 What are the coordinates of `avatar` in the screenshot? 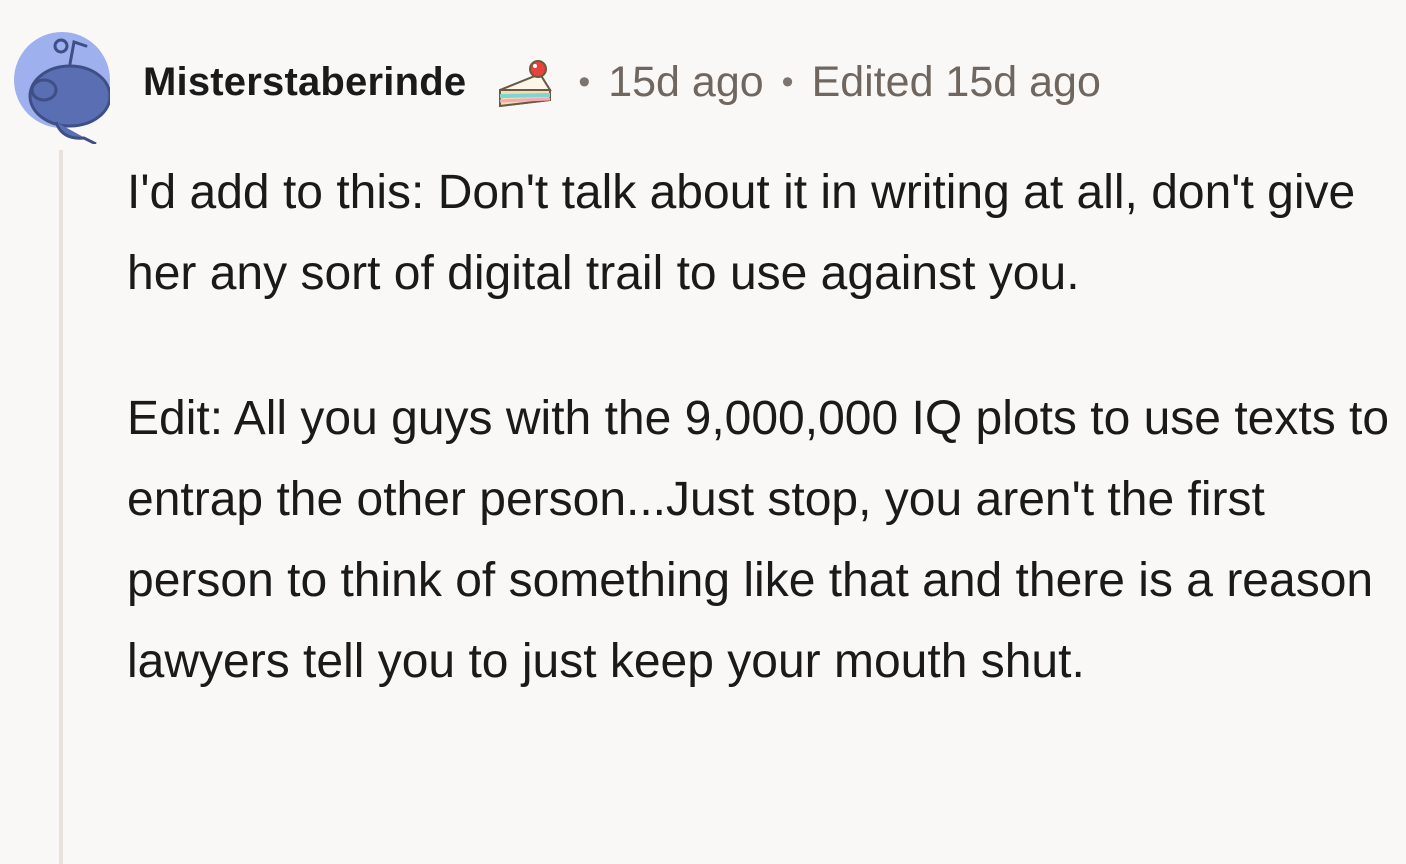 It's located at (63, 82).